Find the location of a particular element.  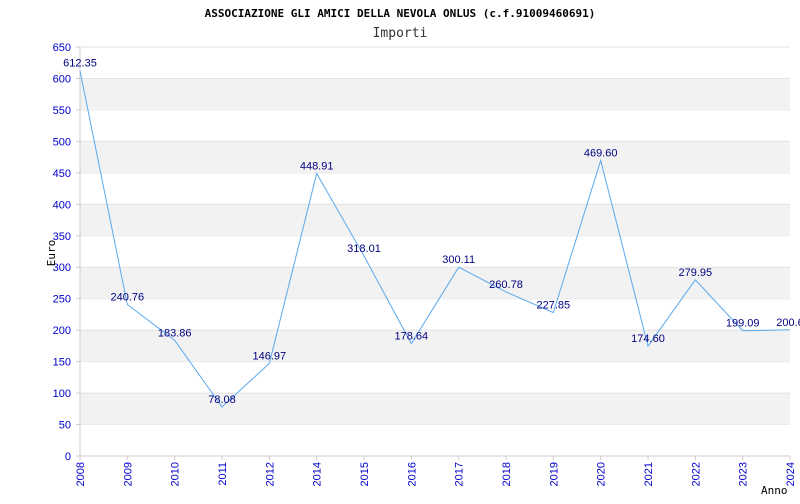

y-tick-label: 500 is located at coordinates (62, 142).